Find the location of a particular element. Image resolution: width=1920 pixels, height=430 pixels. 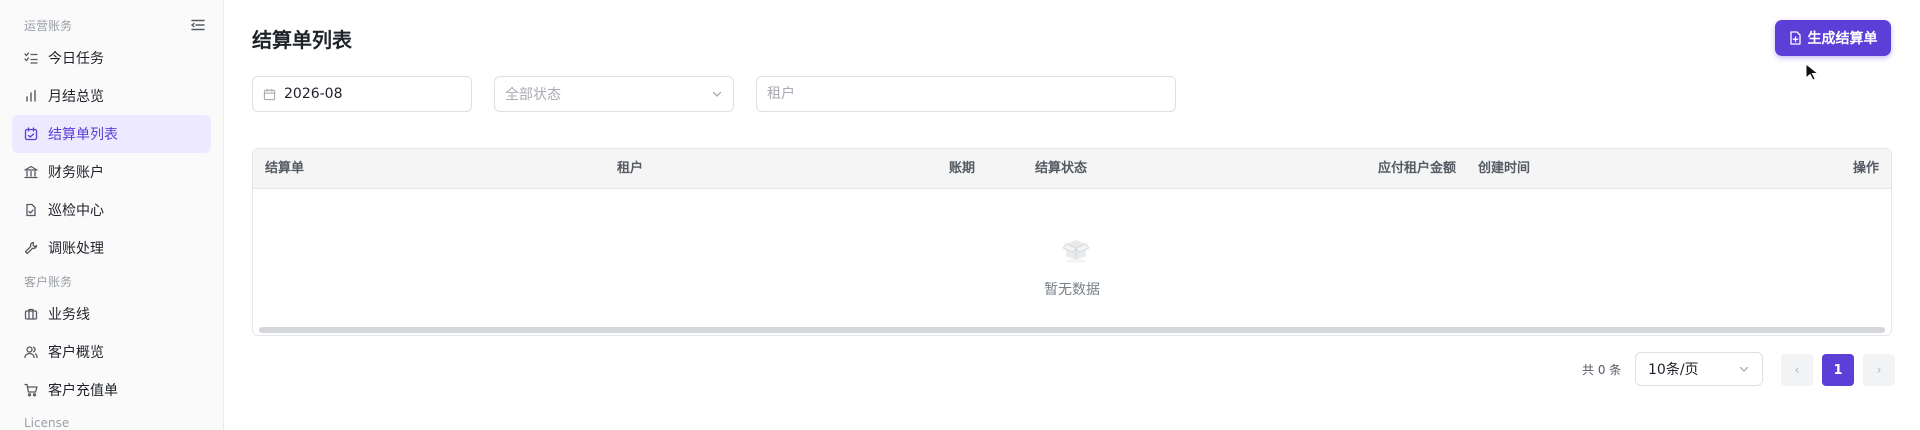

empty-box-icon is located at coordinates (1076, 251).